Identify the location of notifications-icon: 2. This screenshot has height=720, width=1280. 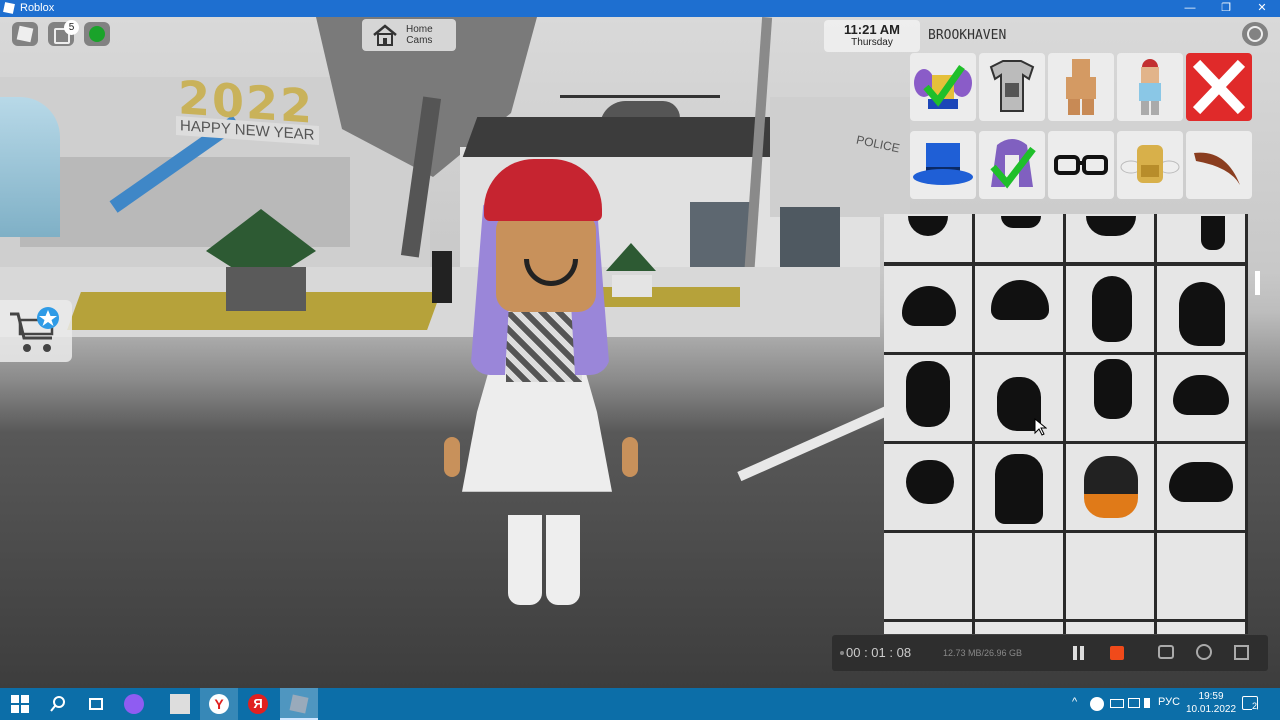
(1250, 703).